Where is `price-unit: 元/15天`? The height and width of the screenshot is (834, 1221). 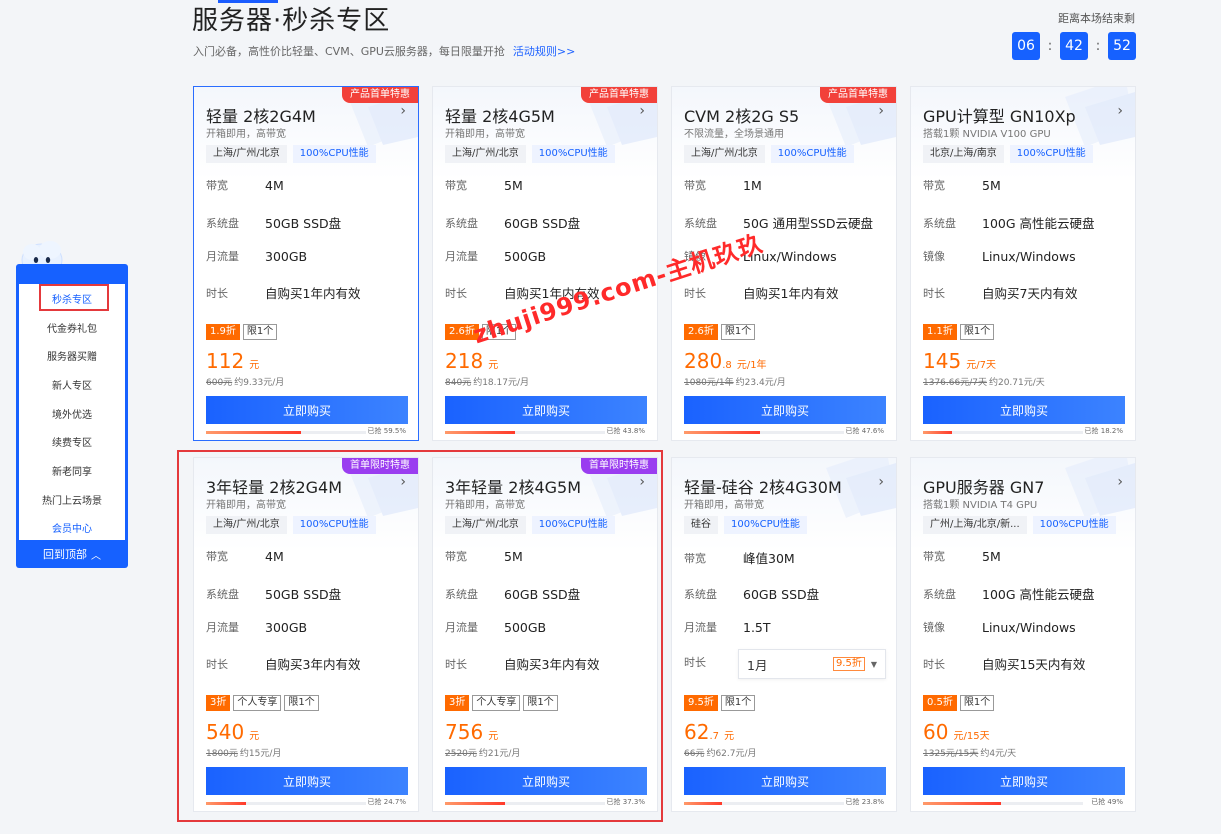
price-unit: 元/15天 is located at coordinates (971, 736).